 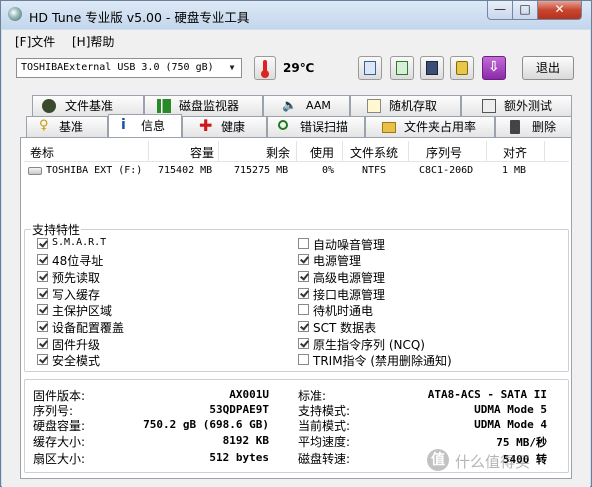 I want to click on tab-file-benchmark: 文件基准, so click(x=88, y=105).